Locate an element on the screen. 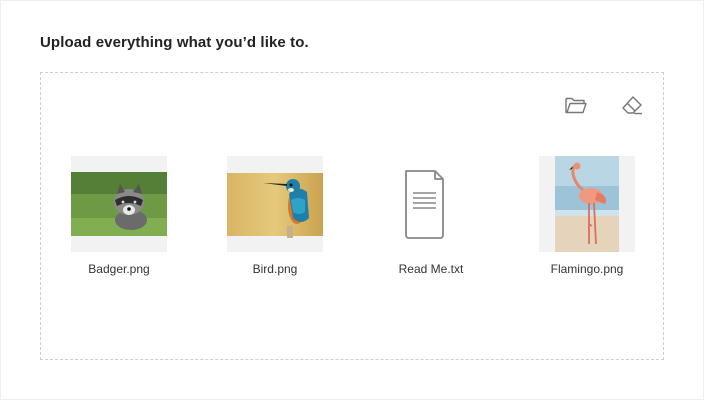 This screenshot has height=400, width=704. file-name: Flamingo.png is located at coordinates (587, 269).